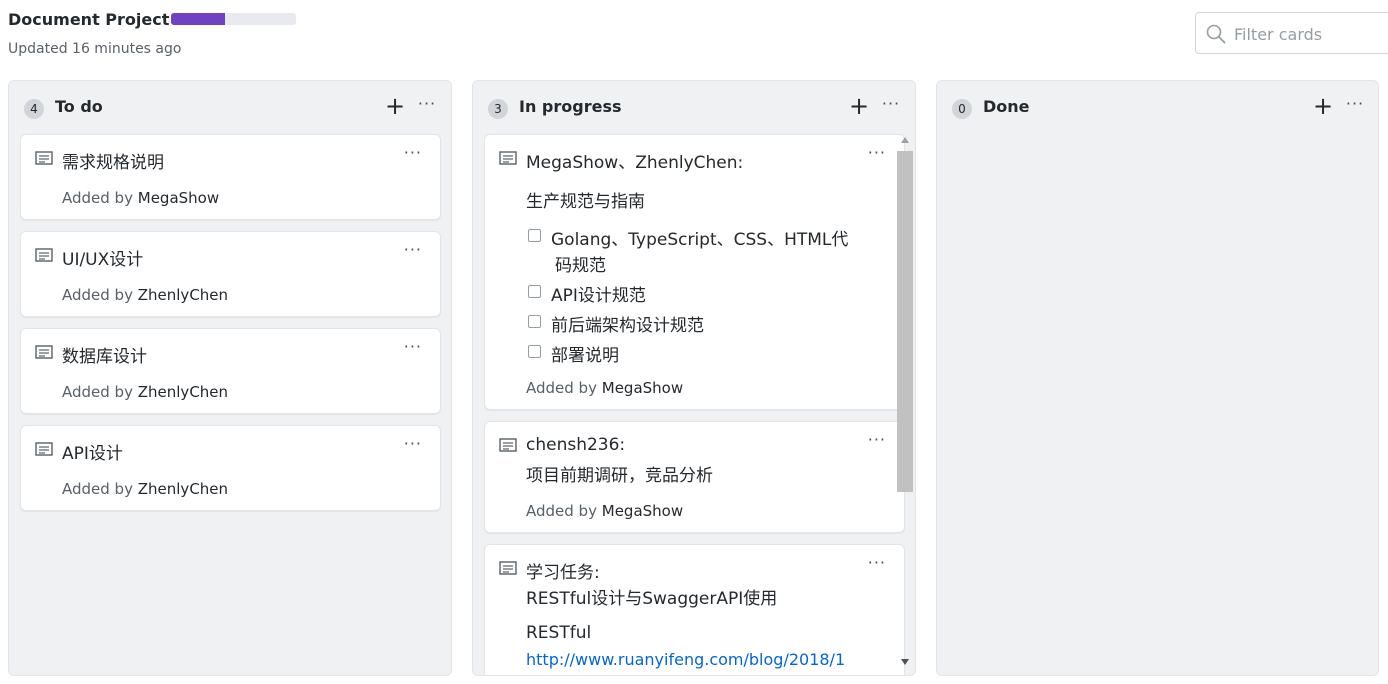 The height and width of the screenshot is (684, 1388). Describe the element at coordinates (498, 109) in the screenshot. I see `column-card-count: 3` at that location.